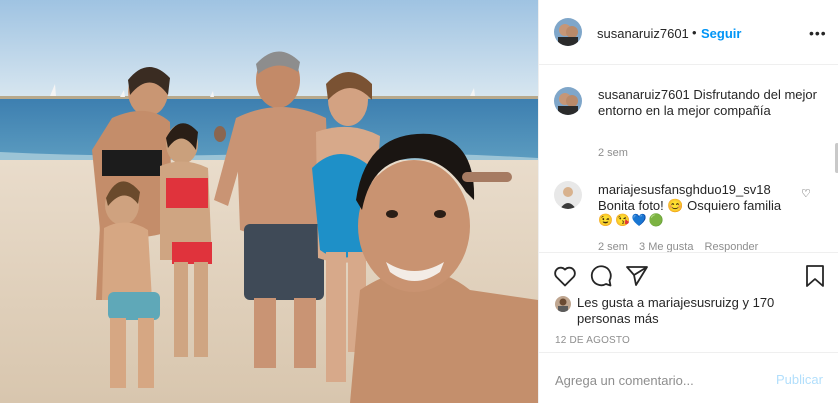 The height and width of the screenshot is (404, 838). I want to click on comment-text: Bonita foto! 😊 Osquiero familia, so click(690, 205).